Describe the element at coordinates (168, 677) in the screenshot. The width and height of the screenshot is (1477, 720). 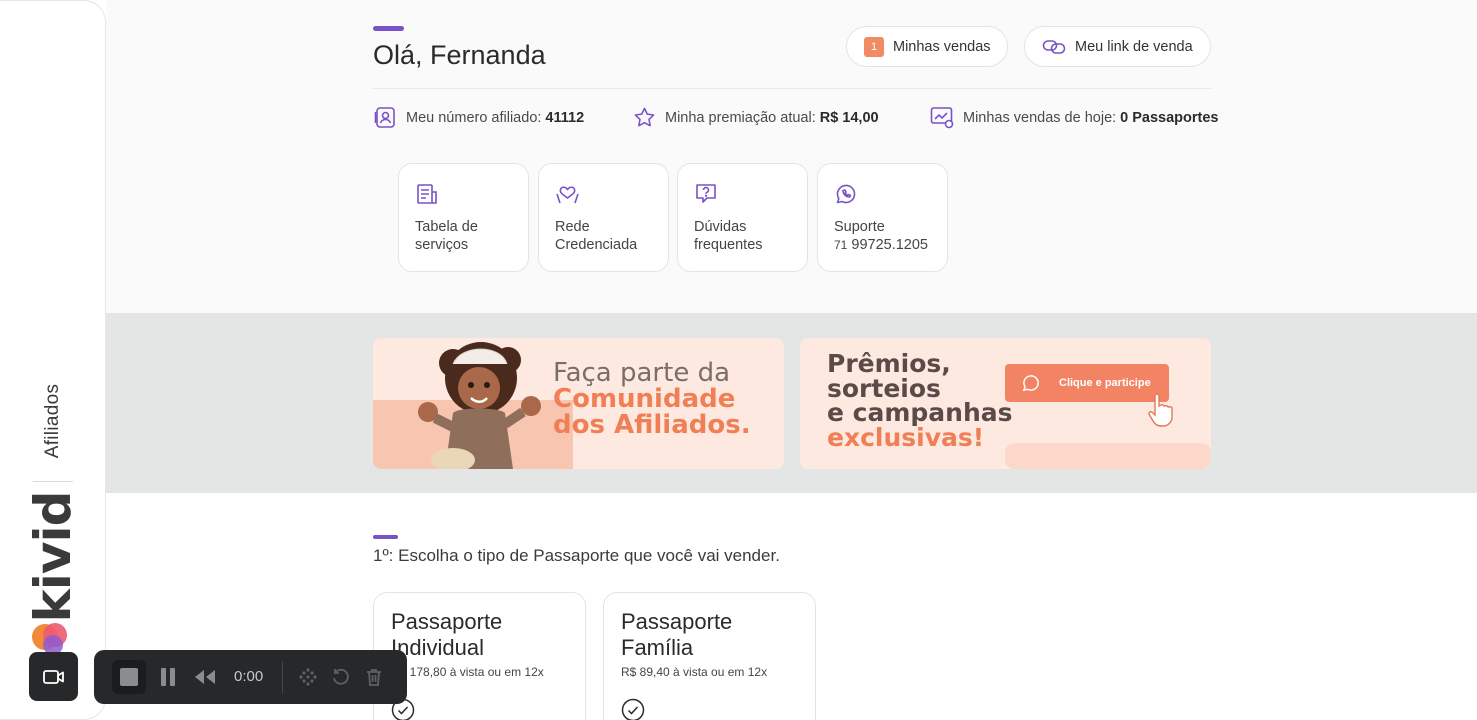
I see `pause-icon` at that location.